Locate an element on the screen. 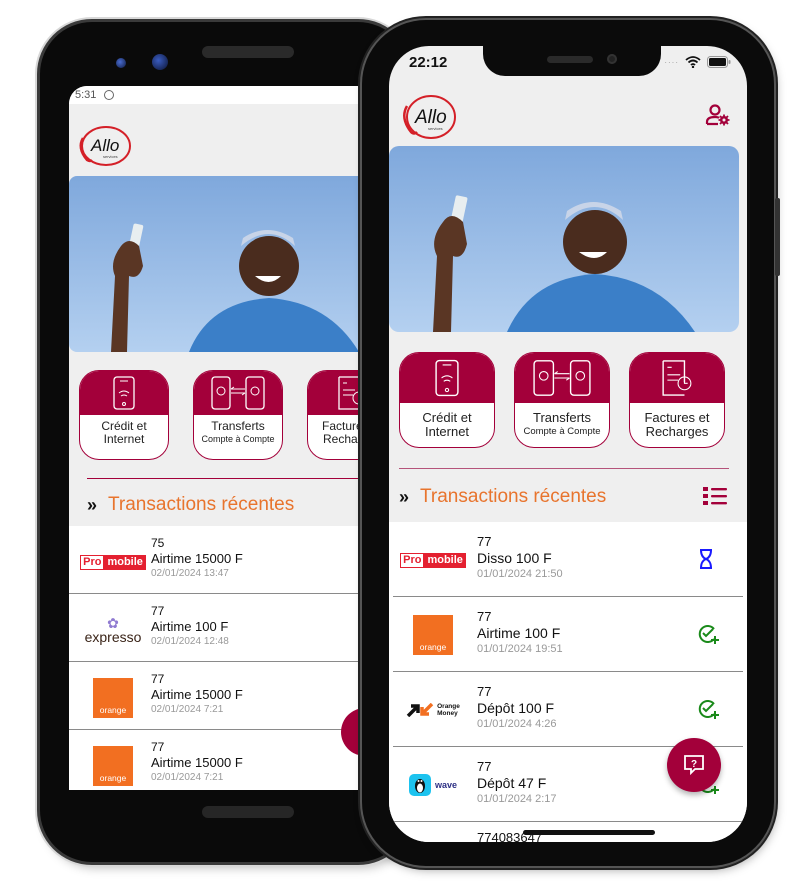  notch-speaker is located at coordinates (570, 59).